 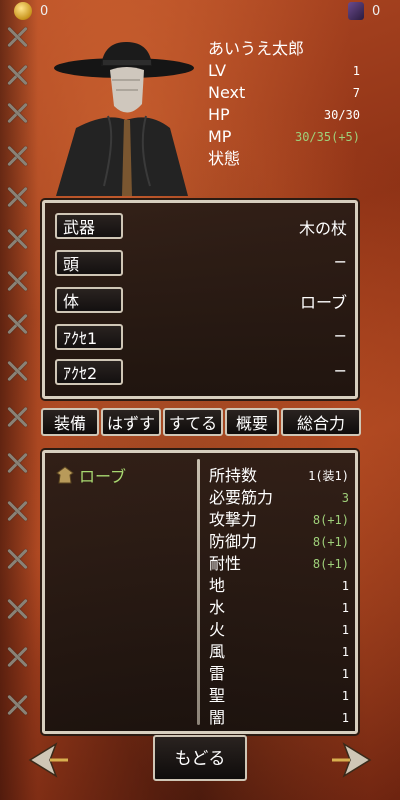 I want to click on total-power-command-button: 総合力, so click(x=321, y=422).